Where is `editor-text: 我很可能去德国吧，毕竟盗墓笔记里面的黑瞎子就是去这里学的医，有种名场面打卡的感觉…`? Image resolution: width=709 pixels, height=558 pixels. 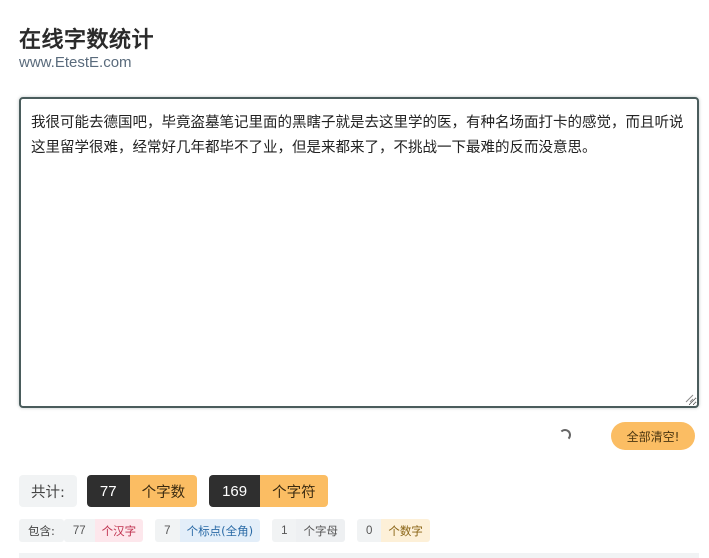 editor-text: 我很可能去德国吧，毕竟盗墓笔记里面的黑瞎子就是去这里学的医，有种名场面打卡的感觉… is located at coordinates (357, 135).